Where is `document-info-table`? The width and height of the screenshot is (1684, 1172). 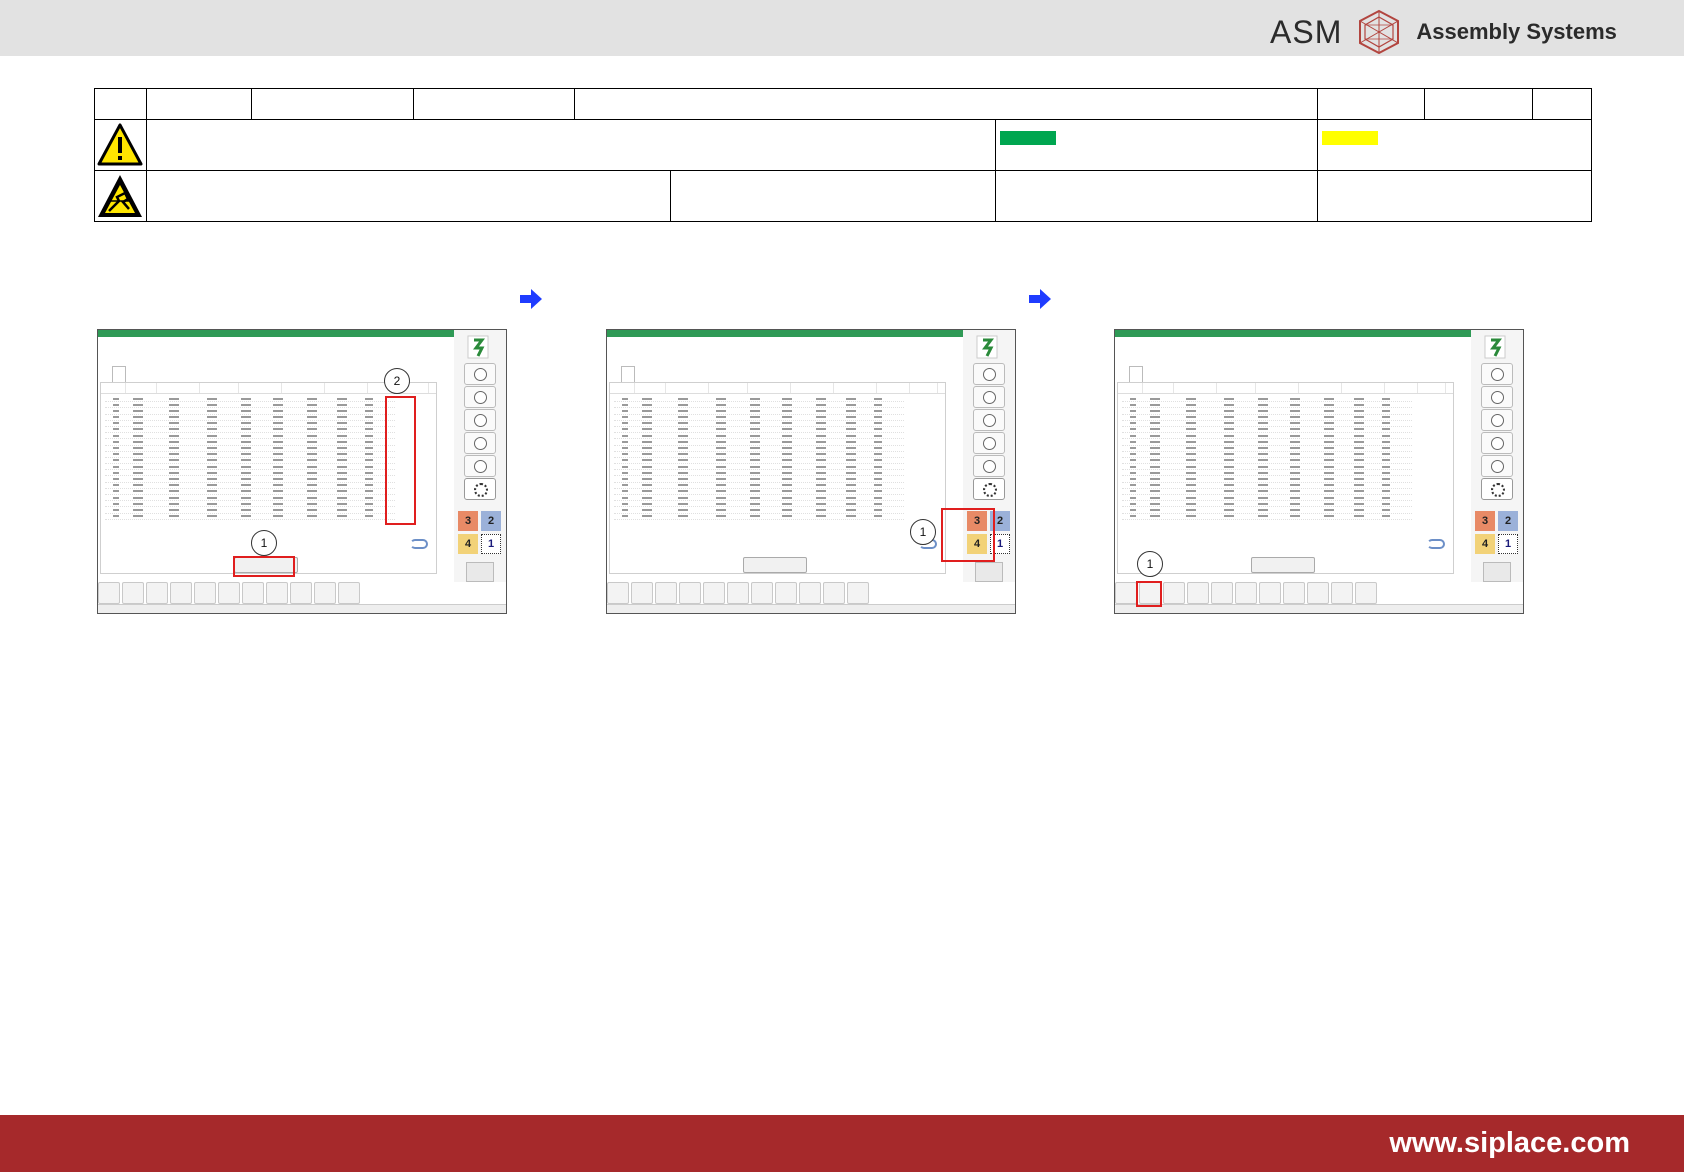 document-info-table is located at coordinates (843, 155).